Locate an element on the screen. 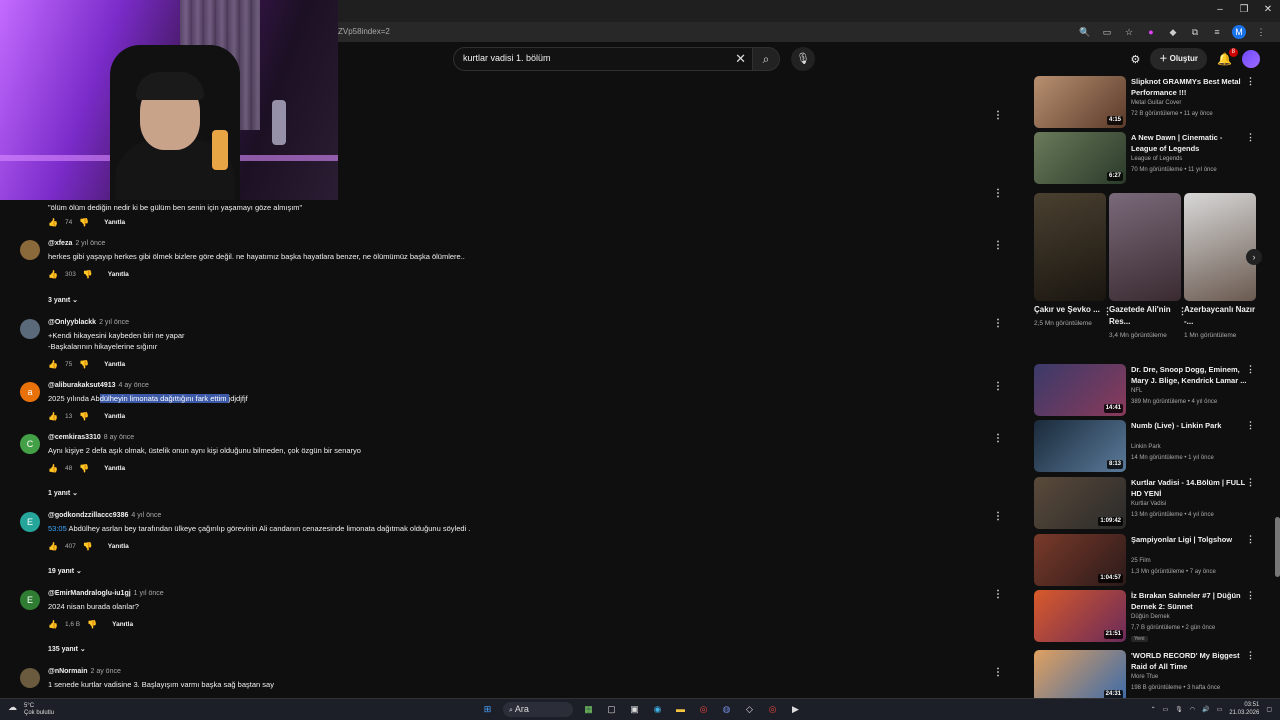 The height and width of the screenshot is (720, 1280). comment-time: 2 ay önce is located at coordinates (106, 671).